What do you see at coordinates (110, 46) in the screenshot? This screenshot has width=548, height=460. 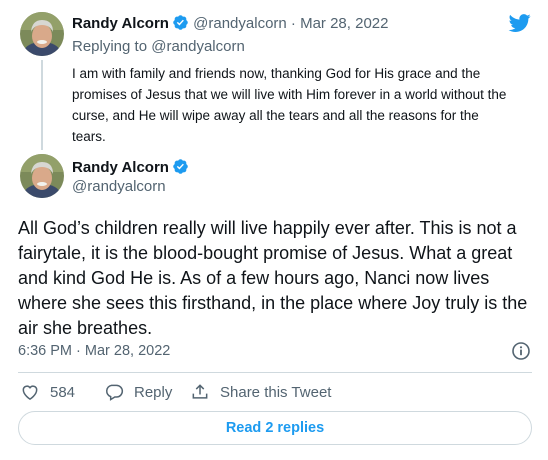 I see `replying-prefix: Replying to` at bounding box center [110, 46].